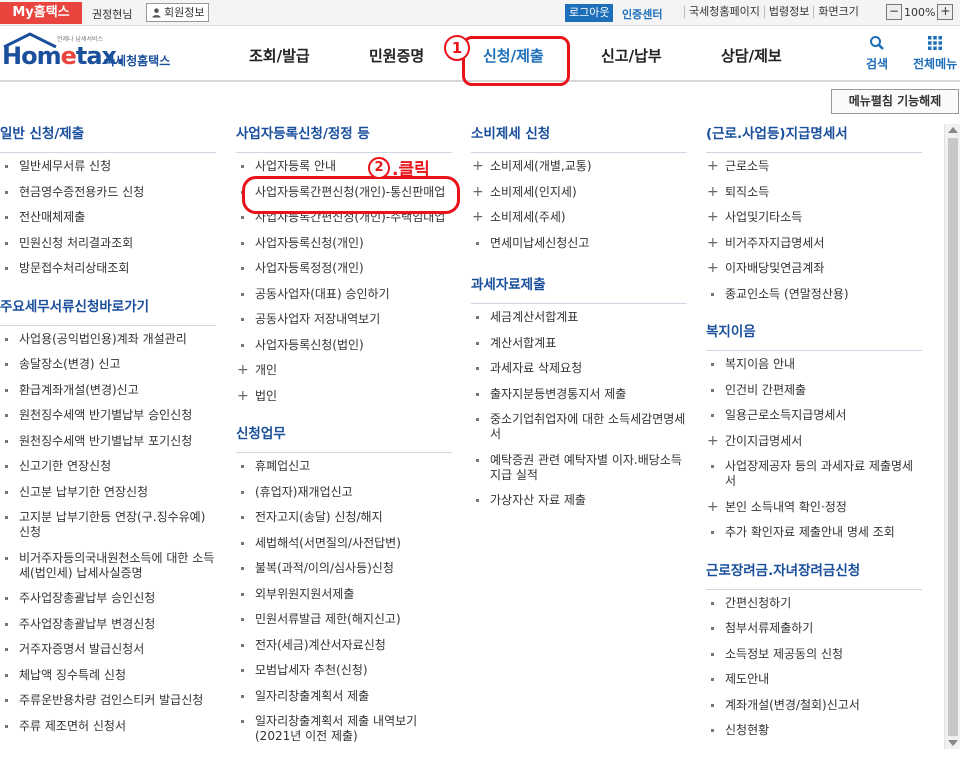 This screenshot has width=960, height=759. What do you see at coordinates (108, 525) in the screenshot?
I see `list-item: 고지분 납부기한등 연장(구.징수유예) 신청` at bounding box center [108, 525].